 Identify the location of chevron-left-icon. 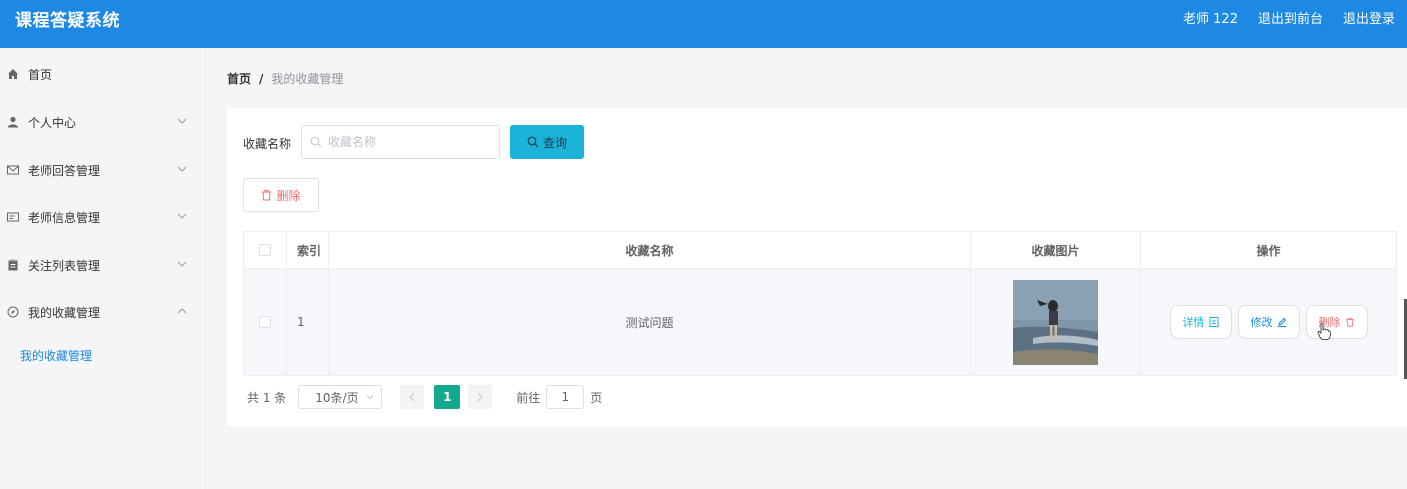
(412, 397).